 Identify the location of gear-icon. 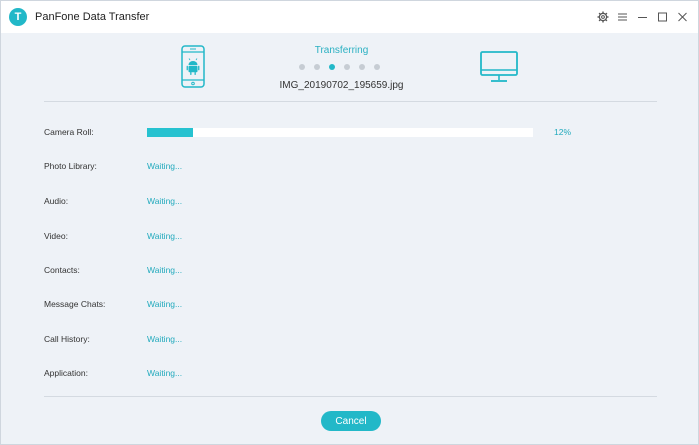
(602, 17).